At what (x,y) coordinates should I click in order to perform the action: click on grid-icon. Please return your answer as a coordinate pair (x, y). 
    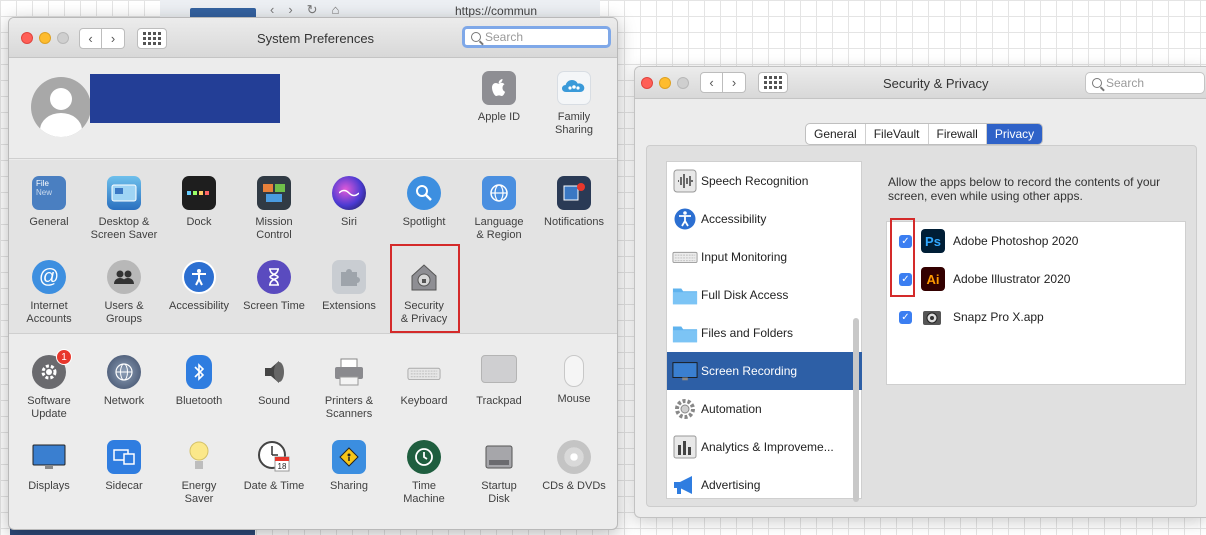
    Looking at the image, I should click on (773, 82).